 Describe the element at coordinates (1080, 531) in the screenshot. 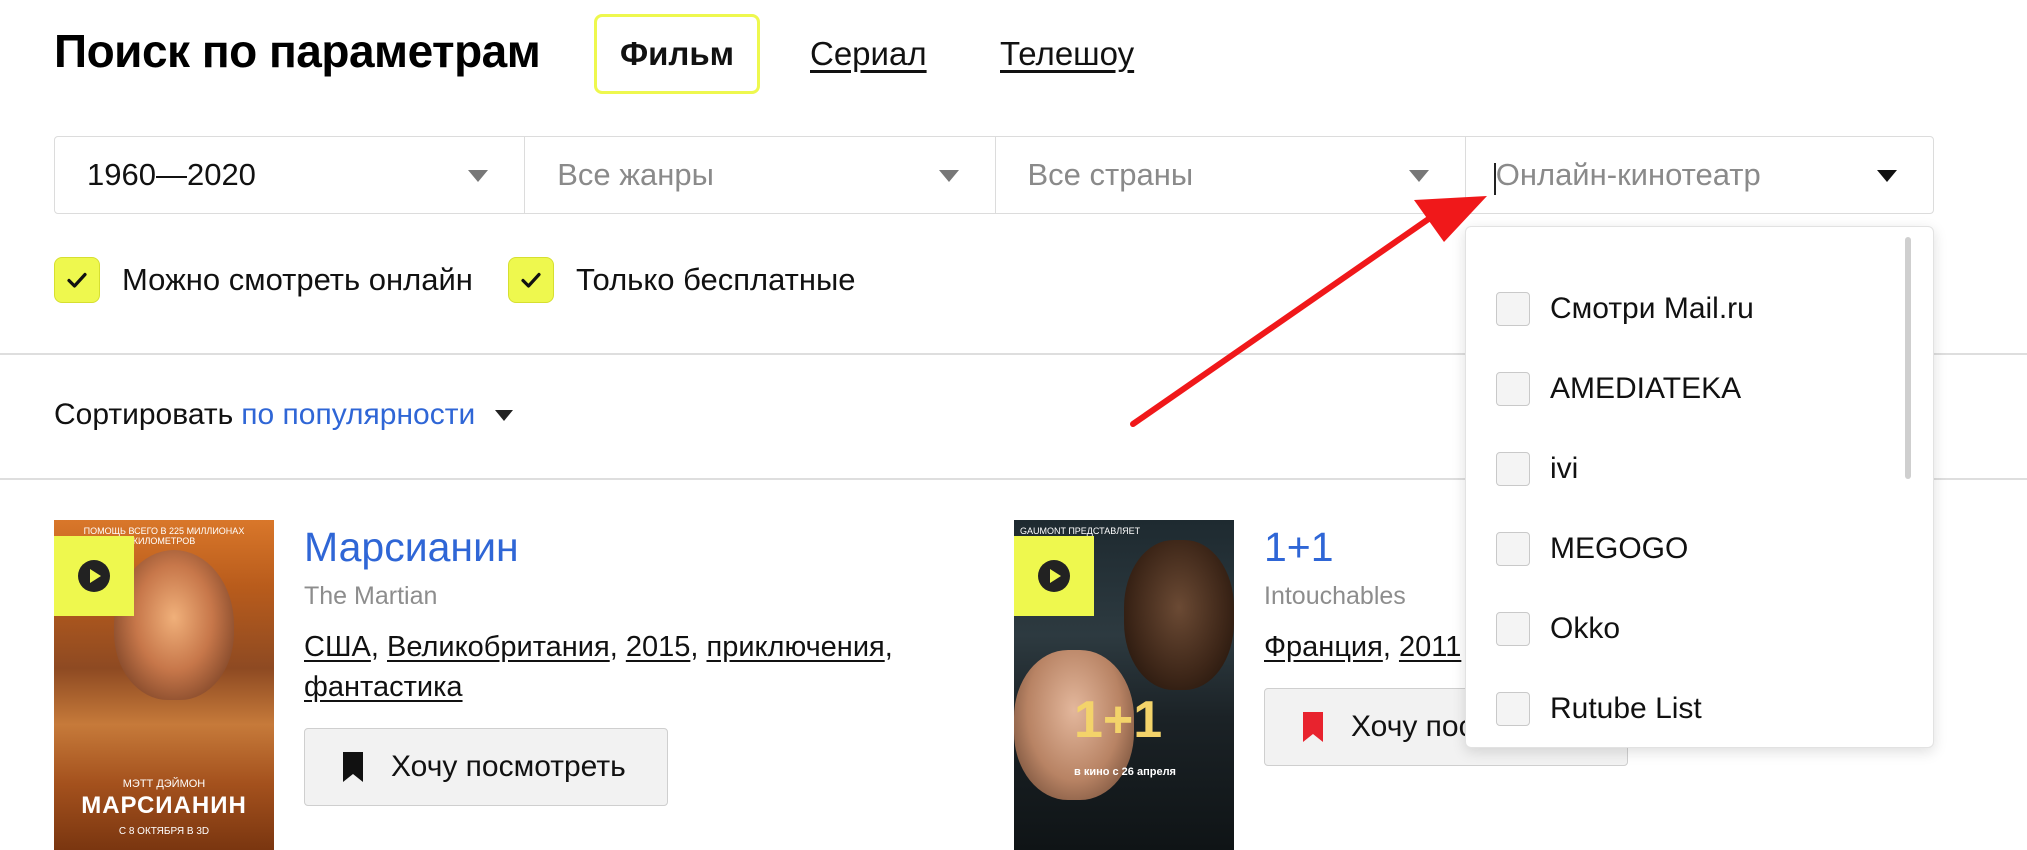

I see `poster-tagline: GAUMONT ПРЕДСТАВЛЯЕТ` at that location.